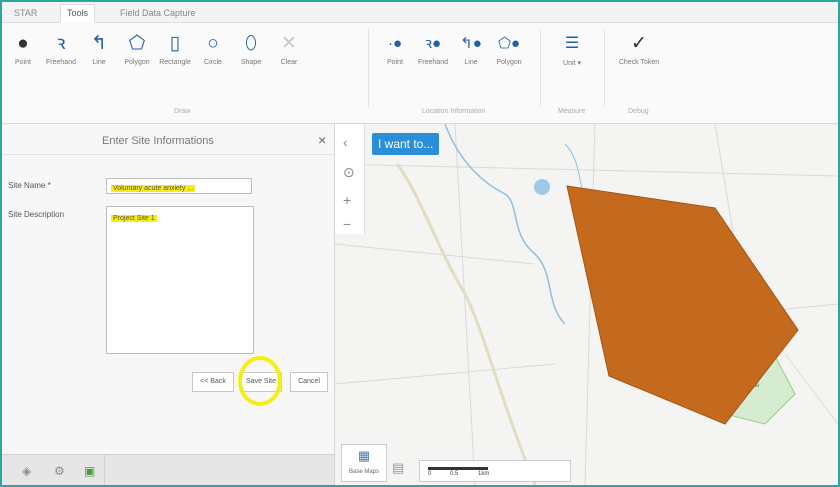  What do you see at coordinates (349, 172) in the screenshot?
I see `locate-icon: ⊙` at bounding box center [349, 172].